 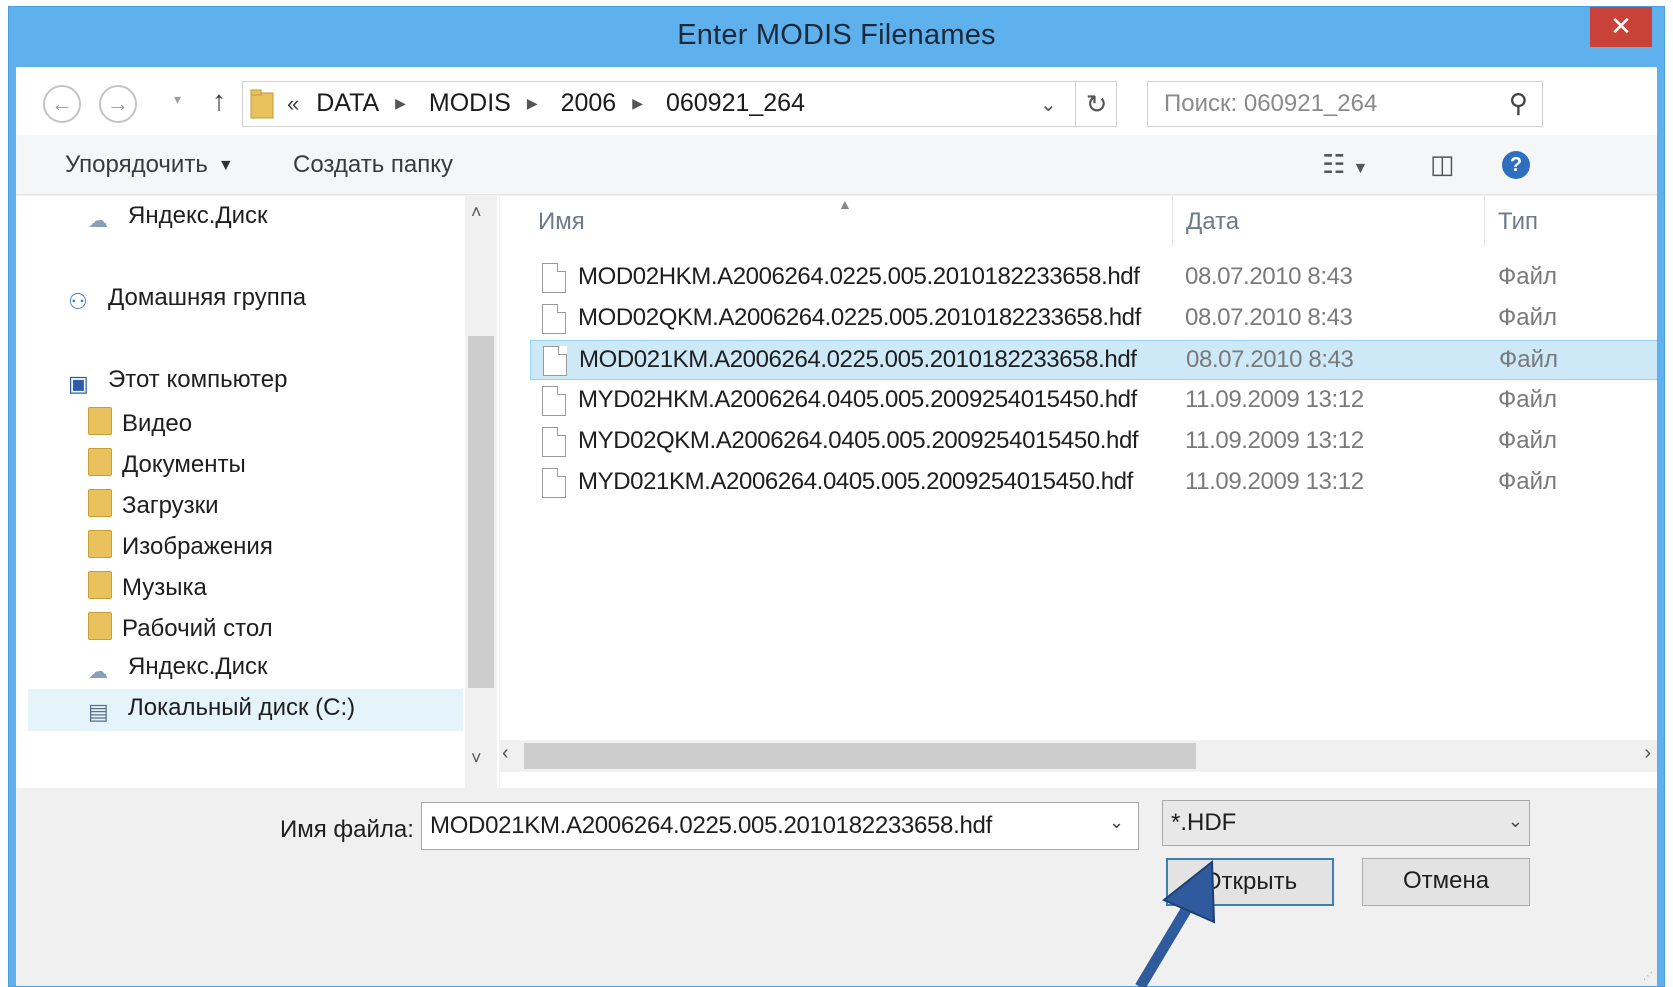 What do you see at coordinates (78, 383) in the screenshot?
I see `computer-icon: ▣` at bounding box center [78, 383].